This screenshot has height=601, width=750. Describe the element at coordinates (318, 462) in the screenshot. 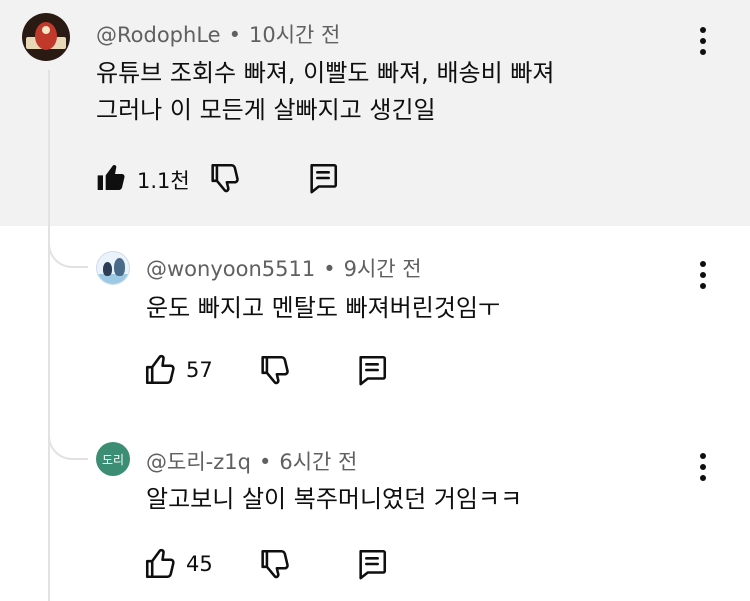

I see `timestamp: 6시간 전` at that location.